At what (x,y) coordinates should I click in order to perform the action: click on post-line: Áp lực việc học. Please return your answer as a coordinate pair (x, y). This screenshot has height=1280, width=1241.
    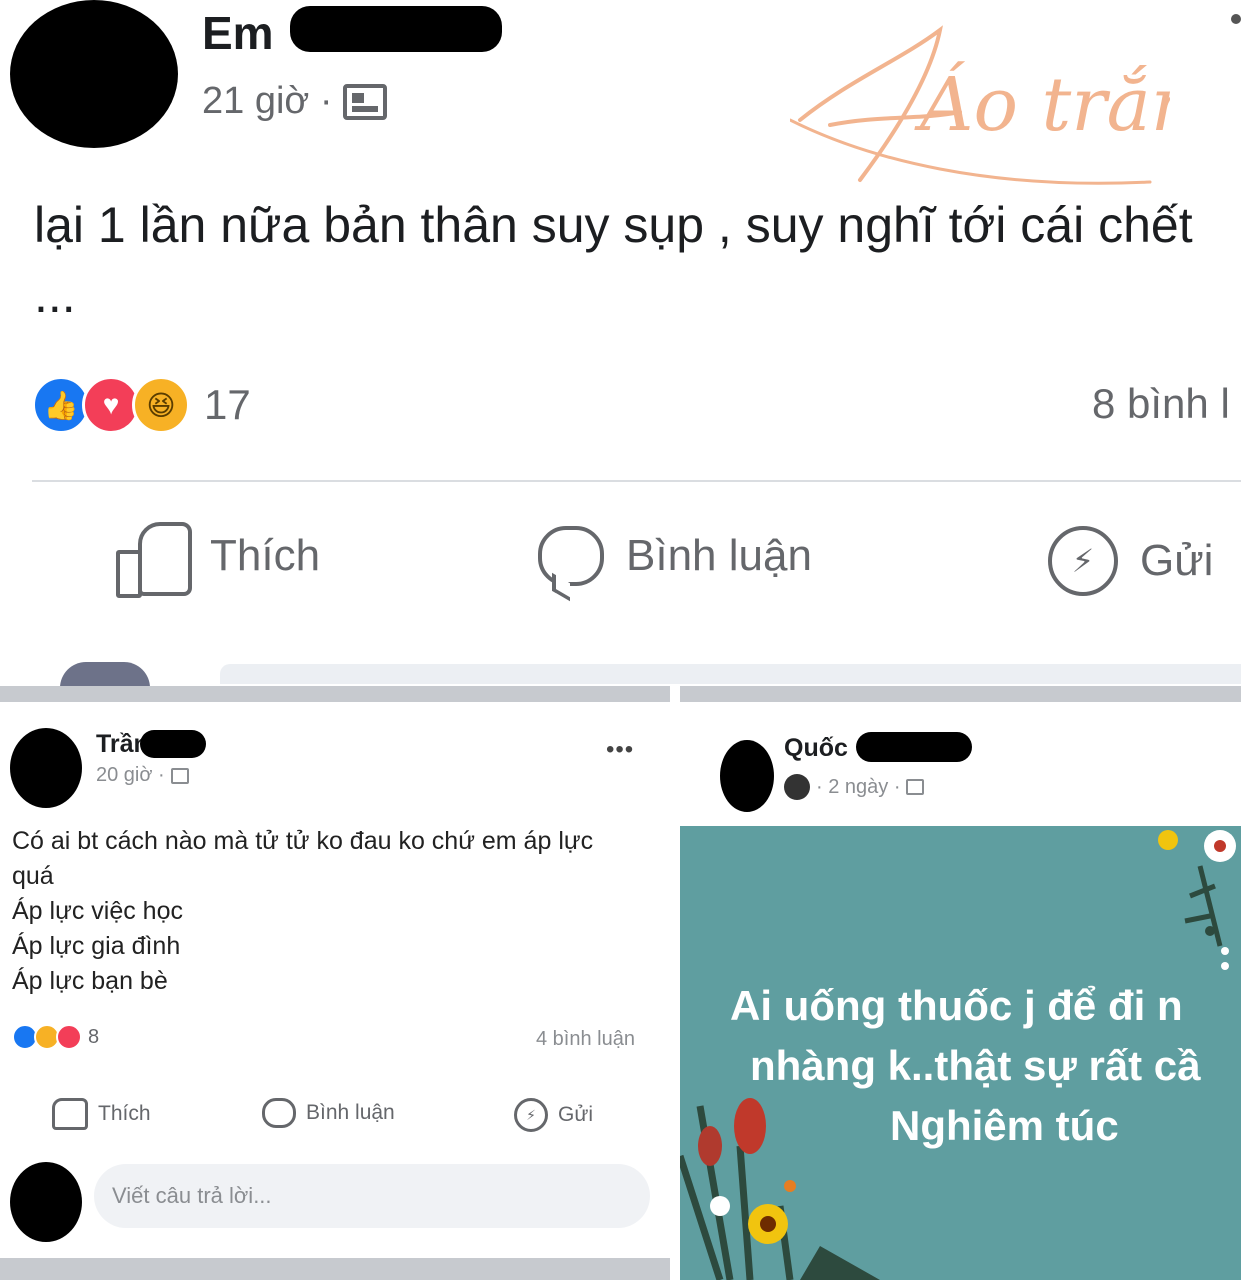
    Looking at the image, I should click on (97, 911).